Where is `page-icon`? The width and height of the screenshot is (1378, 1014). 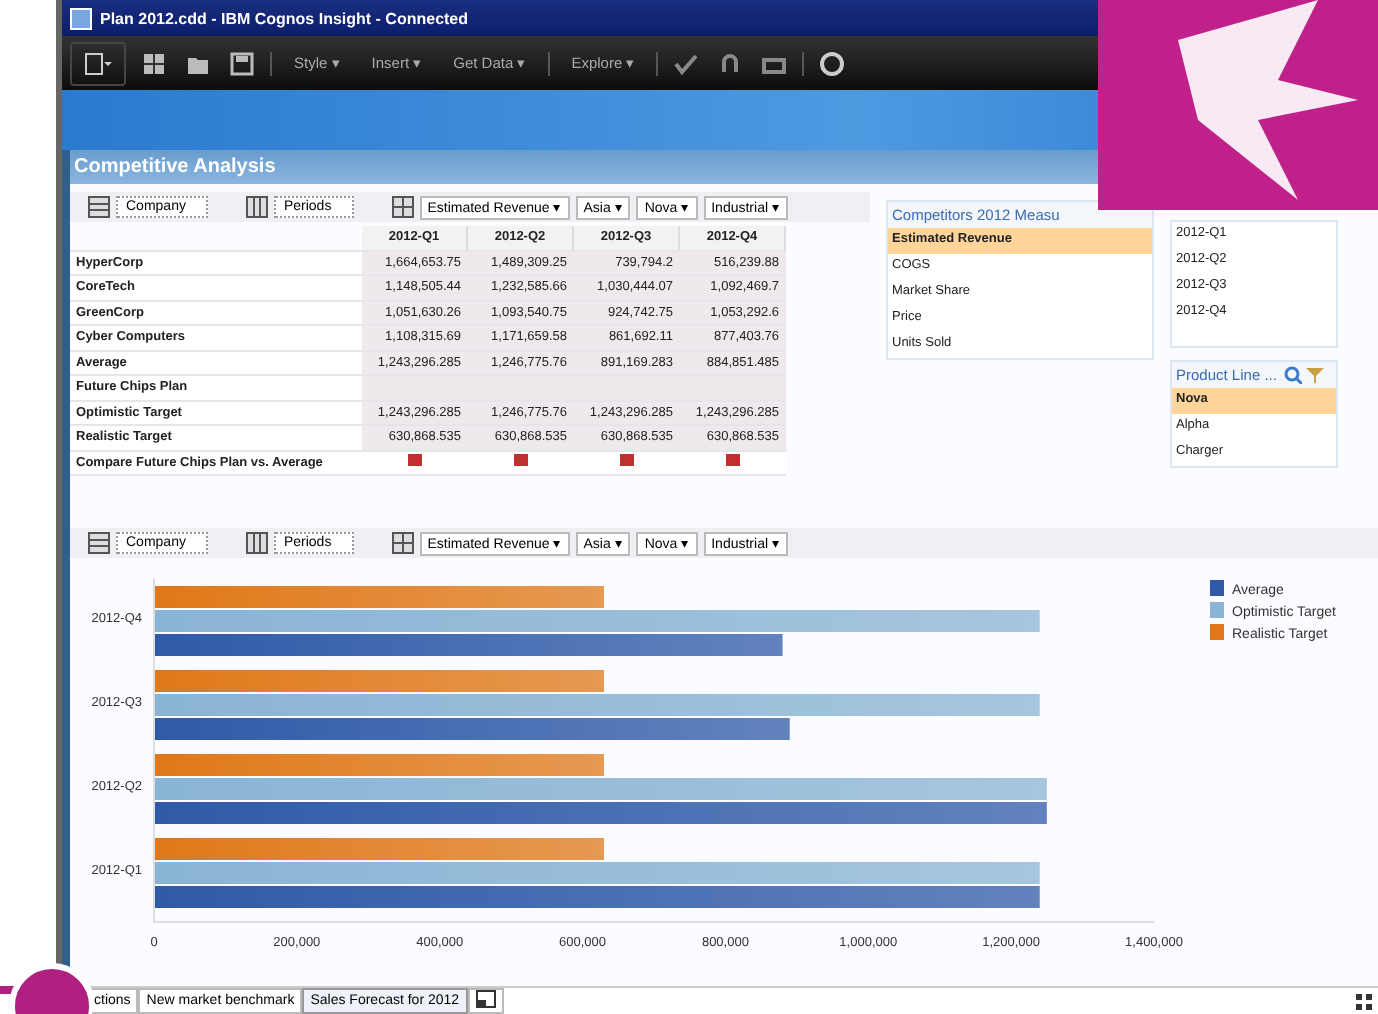
page-icon is located at coordinates (98, 63).